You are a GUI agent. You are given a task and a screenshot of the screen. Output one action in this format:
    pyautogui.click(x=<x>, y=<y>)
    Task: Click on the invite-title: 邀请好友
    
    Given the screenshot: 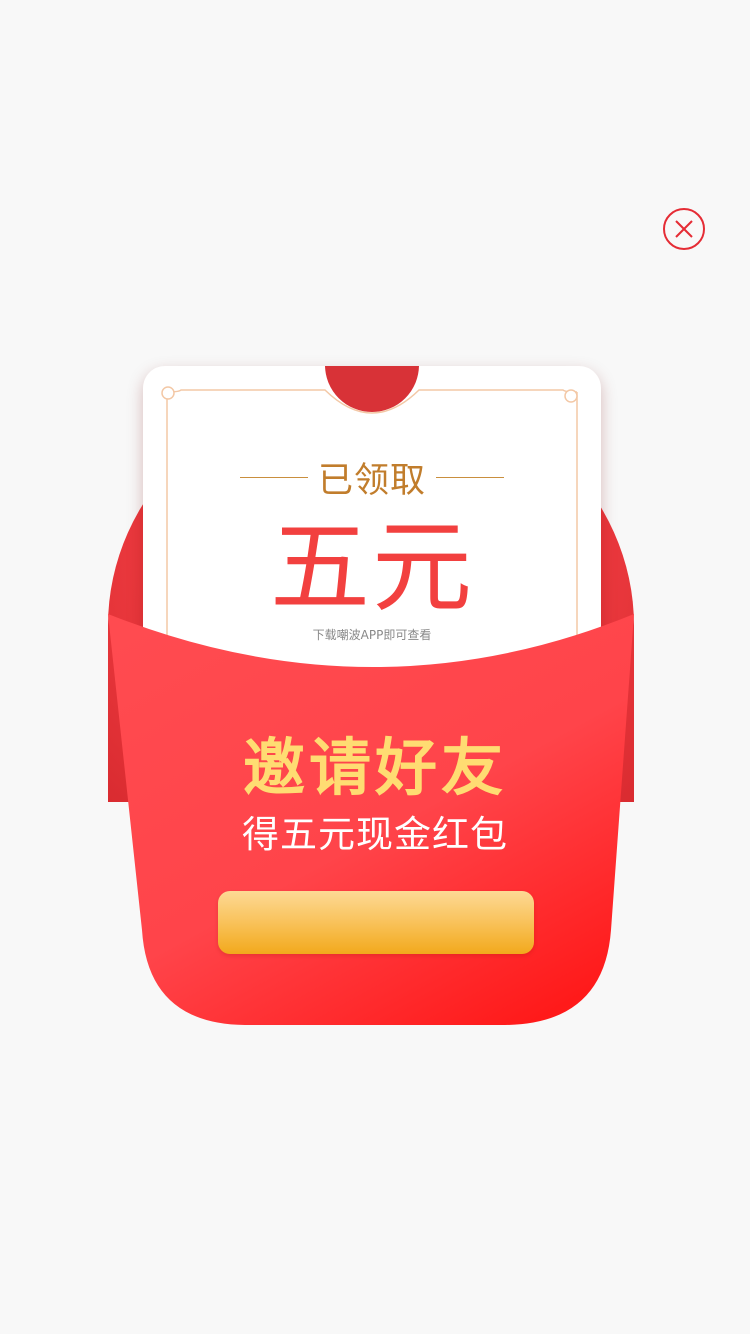 What is the action you would take?
    pyautogui.click(x=374, y=767)
    